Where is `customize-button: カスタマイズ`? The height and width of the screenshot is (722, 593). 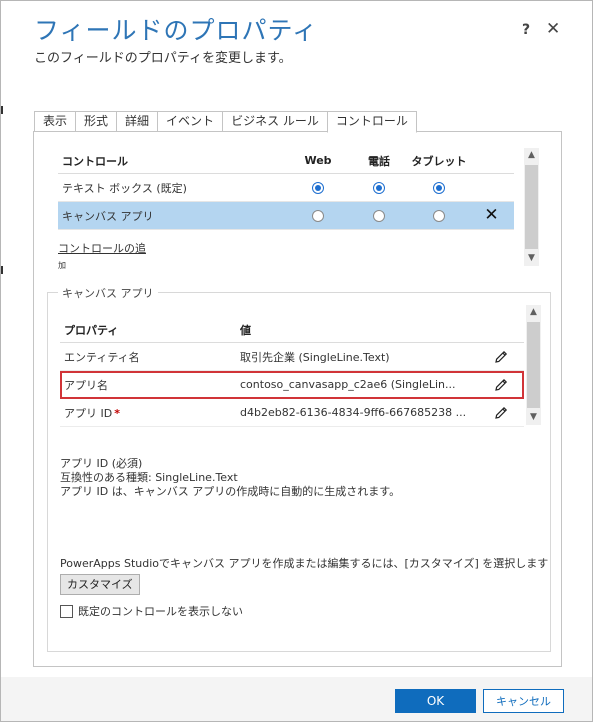
customize-button: カスタマイズ is located at coordinates (100, 584).